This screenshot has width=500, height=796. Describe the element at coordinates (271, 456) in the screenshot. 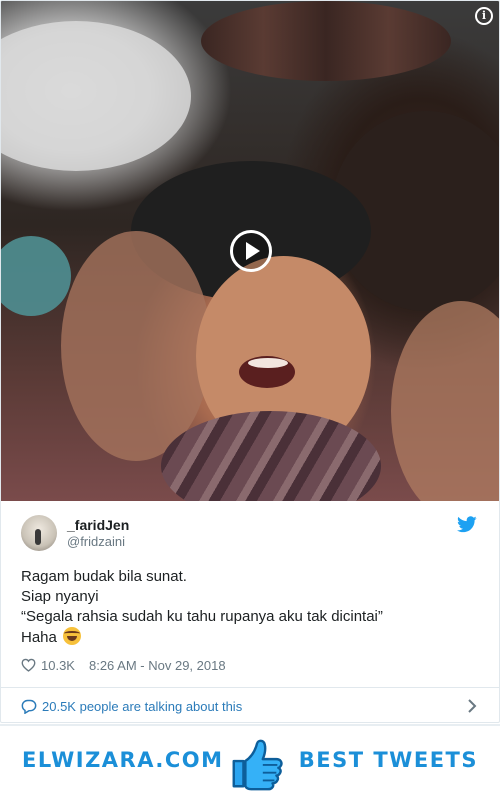

I see `striped-scarf` at that location.